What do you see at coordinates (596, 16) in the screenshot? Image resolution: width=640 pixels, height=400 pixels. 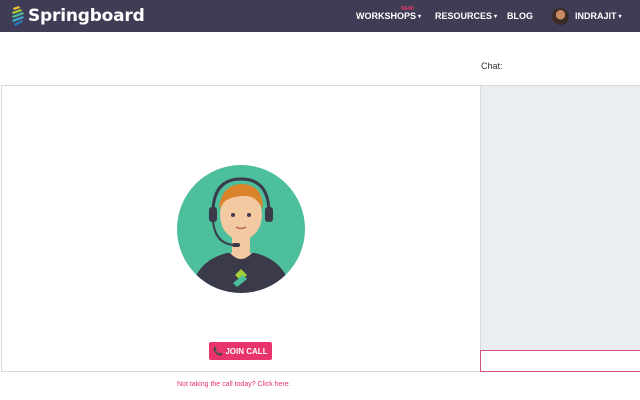 I see `user-name: INDRAJIT` at bounding box center [596, 16].